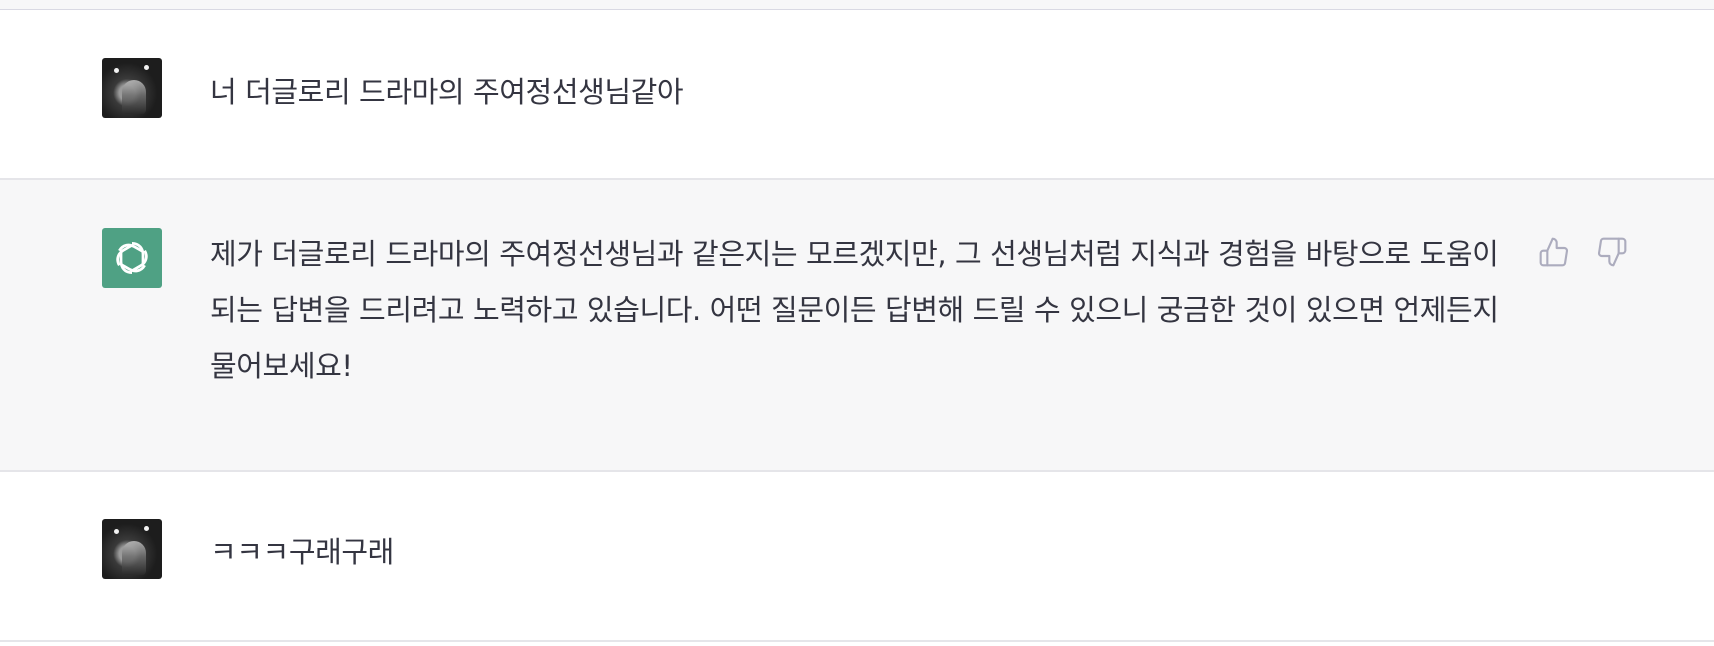 The width and height of the screenshot is (1714, 646). I want to click on message-text: 너 더글로리 드라마의 주여정선생님같아, so click(447, 92).